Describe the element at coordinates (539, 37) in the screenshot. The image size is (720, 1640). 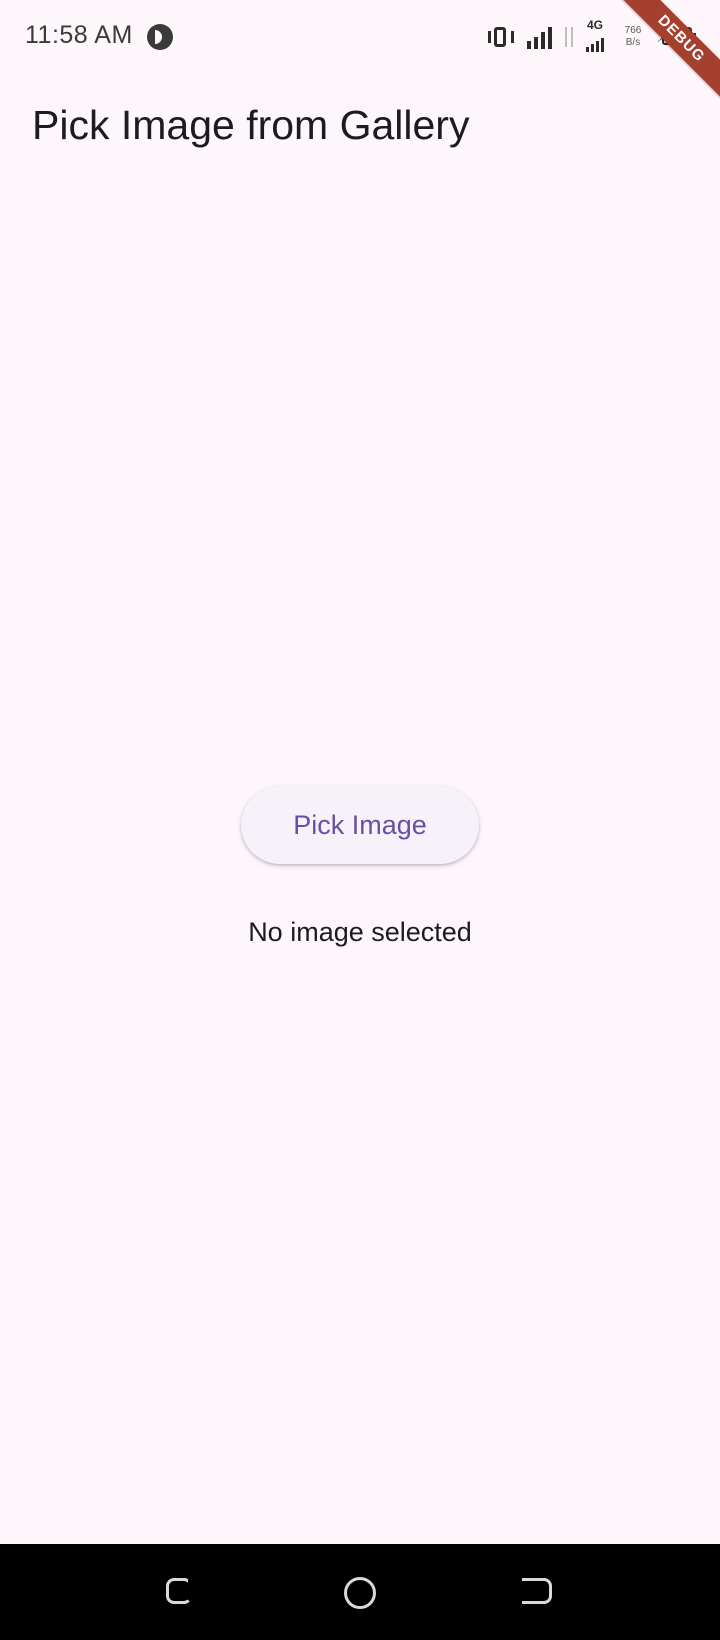
I see `signal-icon` at that location.